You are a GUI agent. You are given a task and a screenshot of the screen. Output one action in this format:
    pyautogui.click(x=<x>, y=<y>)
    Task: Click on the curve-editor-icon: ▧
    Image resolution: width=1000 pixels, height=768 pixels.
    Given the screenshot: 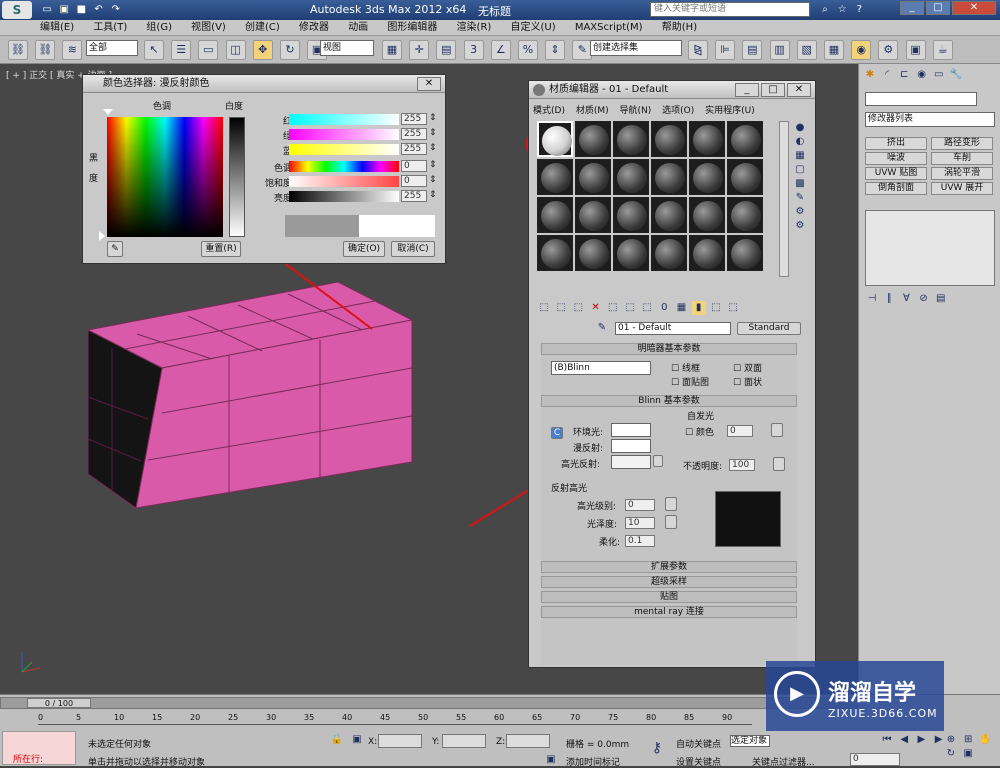 What is the action you would take?
    pyautogui.click(x=806, y=50)
    